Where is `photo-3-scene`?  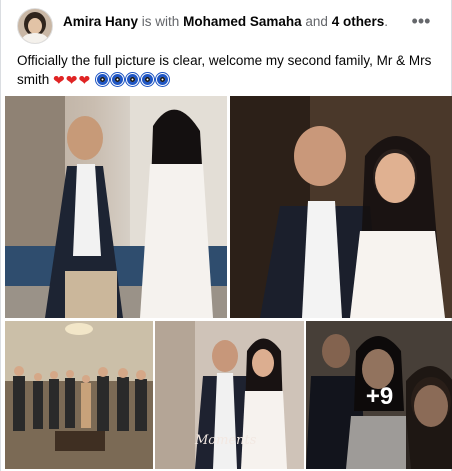
photo-3-scene is located at coordinates (79, 395).